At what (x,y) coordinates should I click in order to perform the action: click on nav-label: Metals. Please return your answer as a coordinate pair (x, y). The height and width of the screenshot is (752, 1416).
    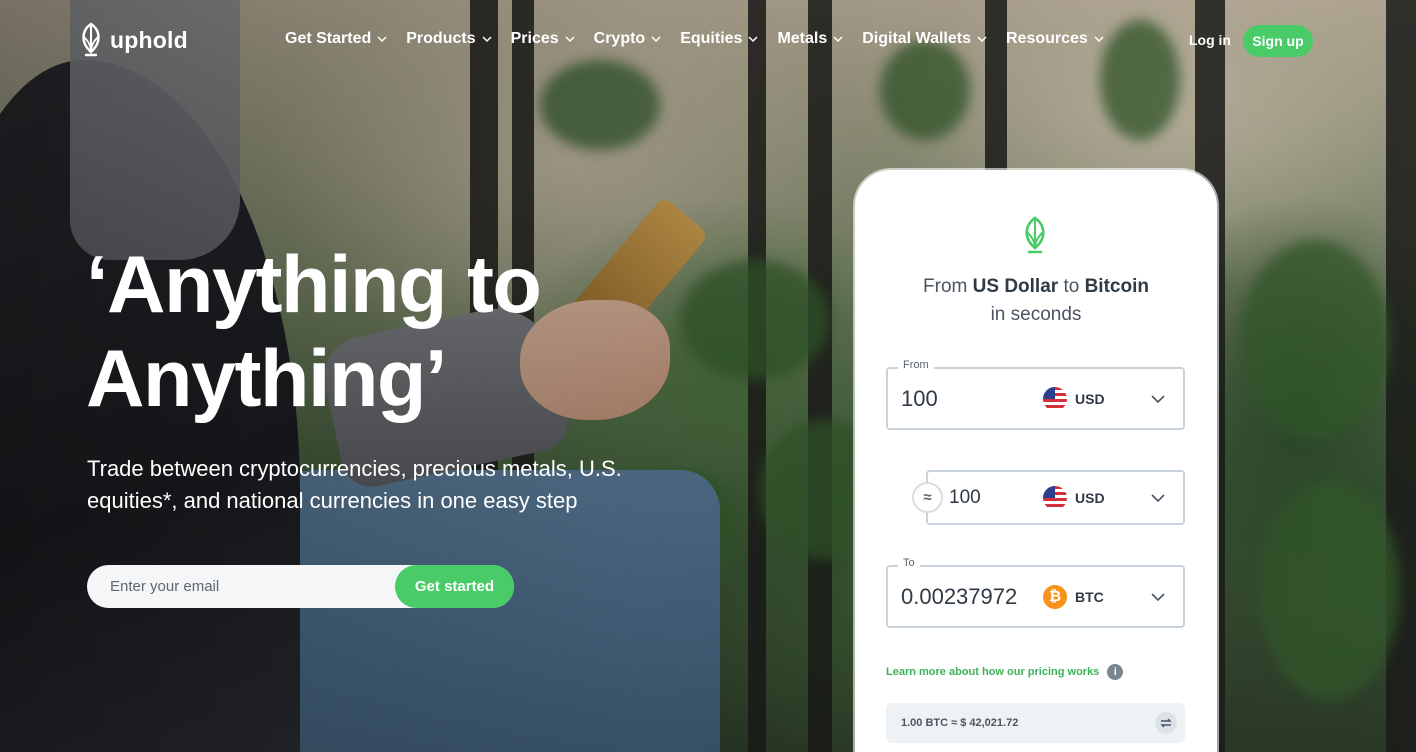
    Looking at the image, I should click on (802, 38).